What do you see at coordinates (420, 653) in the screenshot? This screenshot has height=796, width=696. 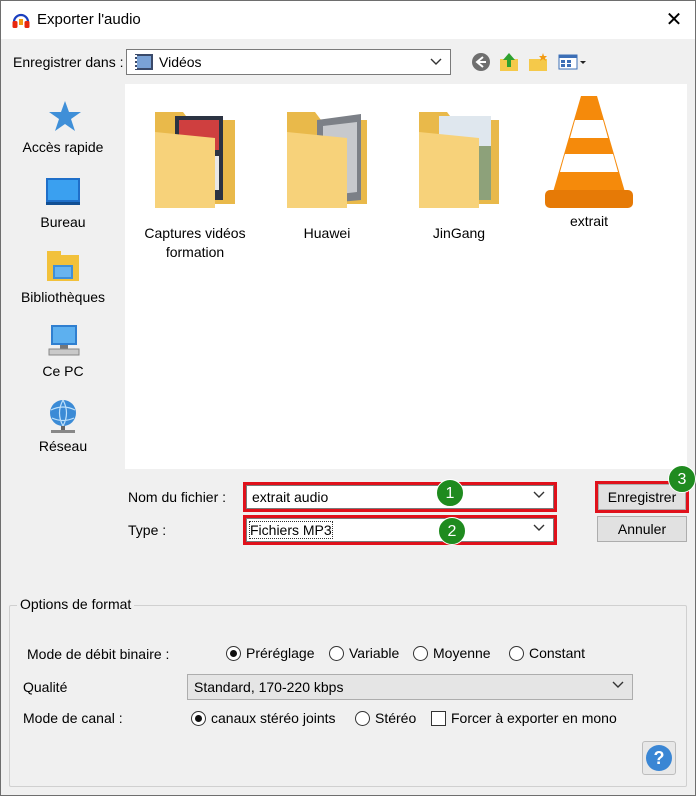 I see `radio-average` at bounding box center [420, 653].